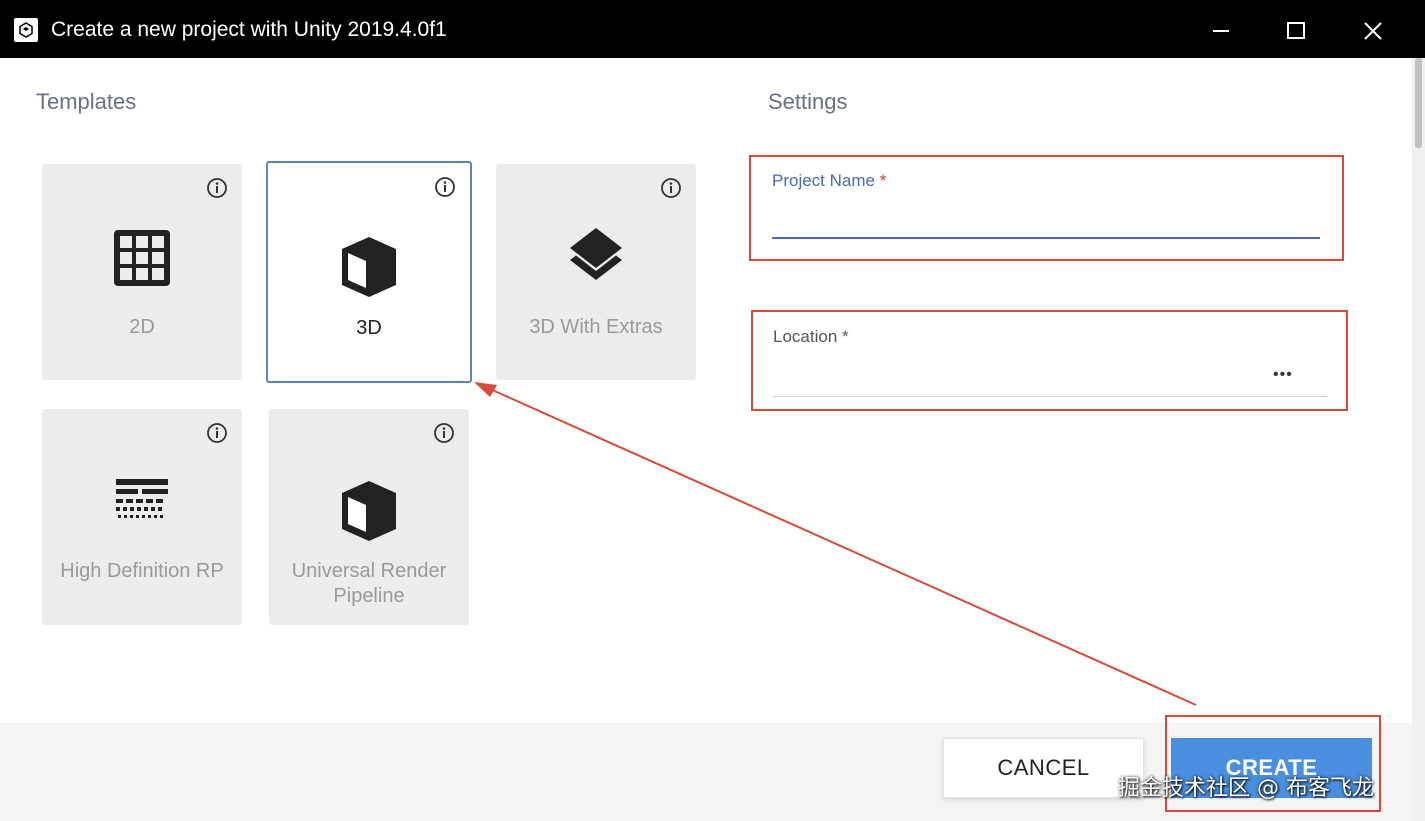 The height and width of the screenshot is (821, 1425). Describe the element at coordinates (26, 30) in the screenshot. I see `unity-logo-icon` at that location.